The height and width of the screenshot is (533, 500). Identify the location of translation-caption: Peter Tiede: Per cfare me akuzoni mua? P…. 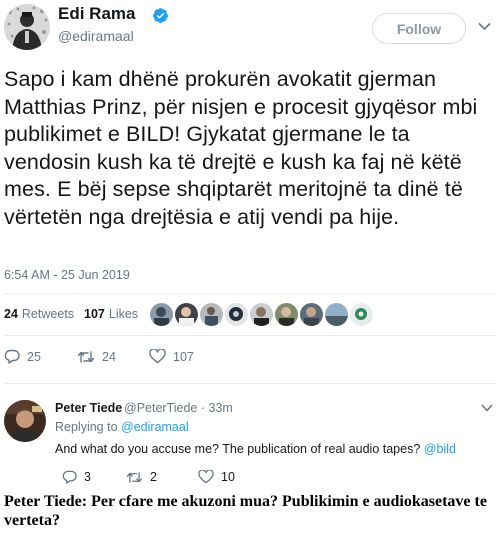
(245, 511).